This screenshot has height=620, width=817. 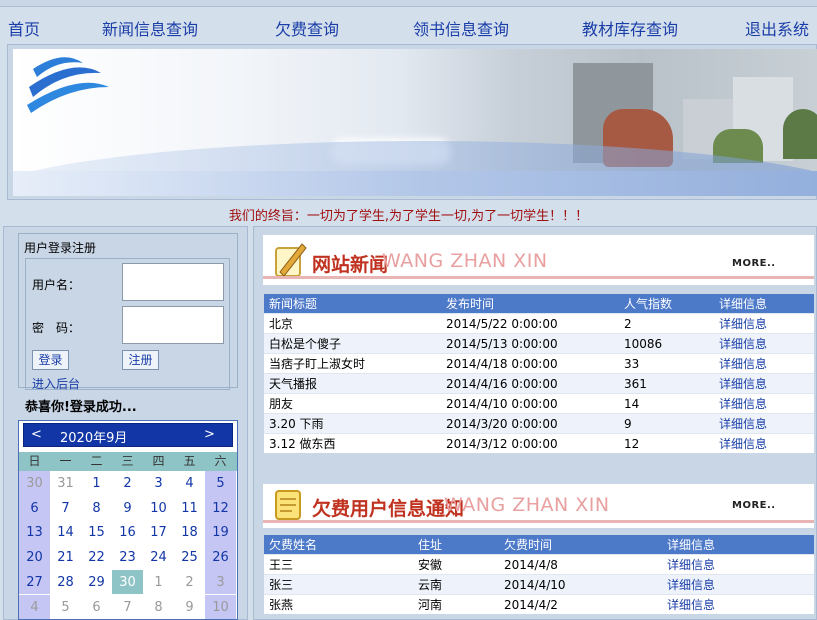 What do you see at coordinates (220, 533) in the screenshot?
I see `calendar-day: 19` at bounding box center [220, 533].